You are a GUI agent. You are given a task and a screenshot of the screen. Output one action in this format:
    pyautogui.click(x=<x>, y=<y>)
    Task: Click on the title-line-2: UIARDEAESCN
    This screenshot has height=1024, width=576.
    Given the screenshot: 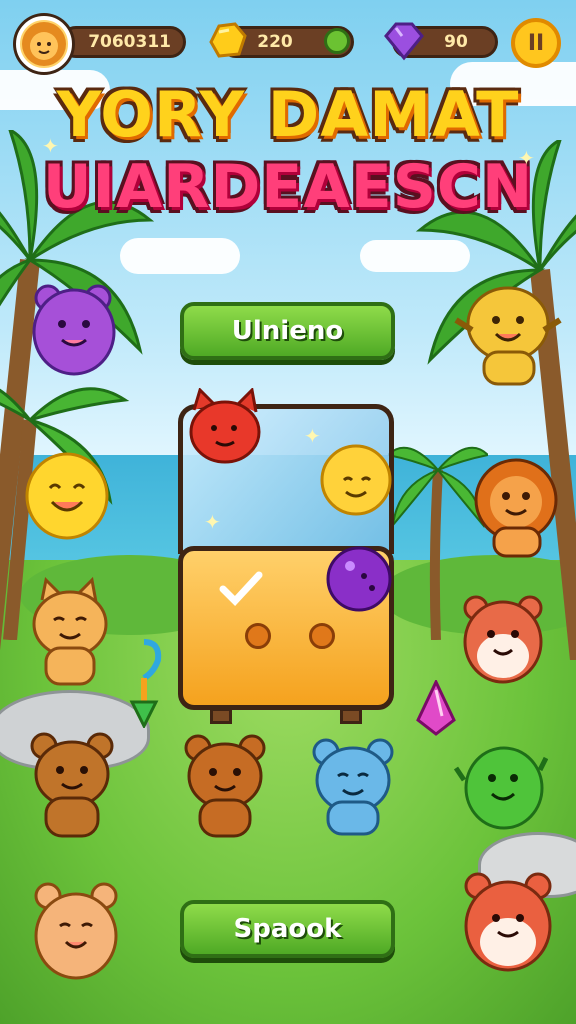 What is the action you would take?
    pyautogui.click(x=288, y=187)
    